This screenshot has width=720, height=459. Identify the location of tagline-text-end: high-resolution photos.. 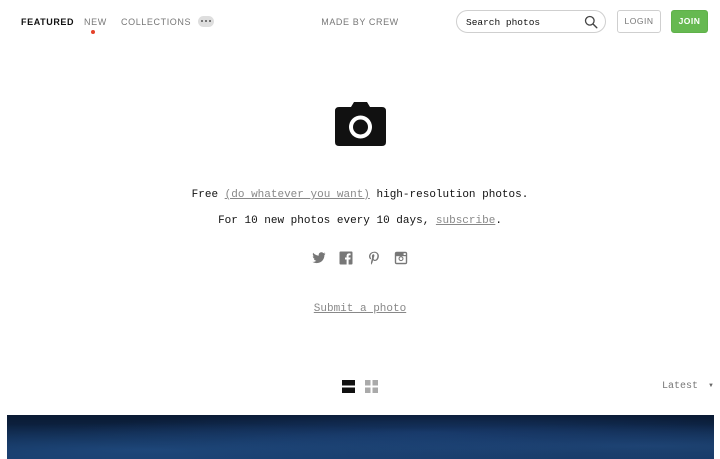
(449, 195).